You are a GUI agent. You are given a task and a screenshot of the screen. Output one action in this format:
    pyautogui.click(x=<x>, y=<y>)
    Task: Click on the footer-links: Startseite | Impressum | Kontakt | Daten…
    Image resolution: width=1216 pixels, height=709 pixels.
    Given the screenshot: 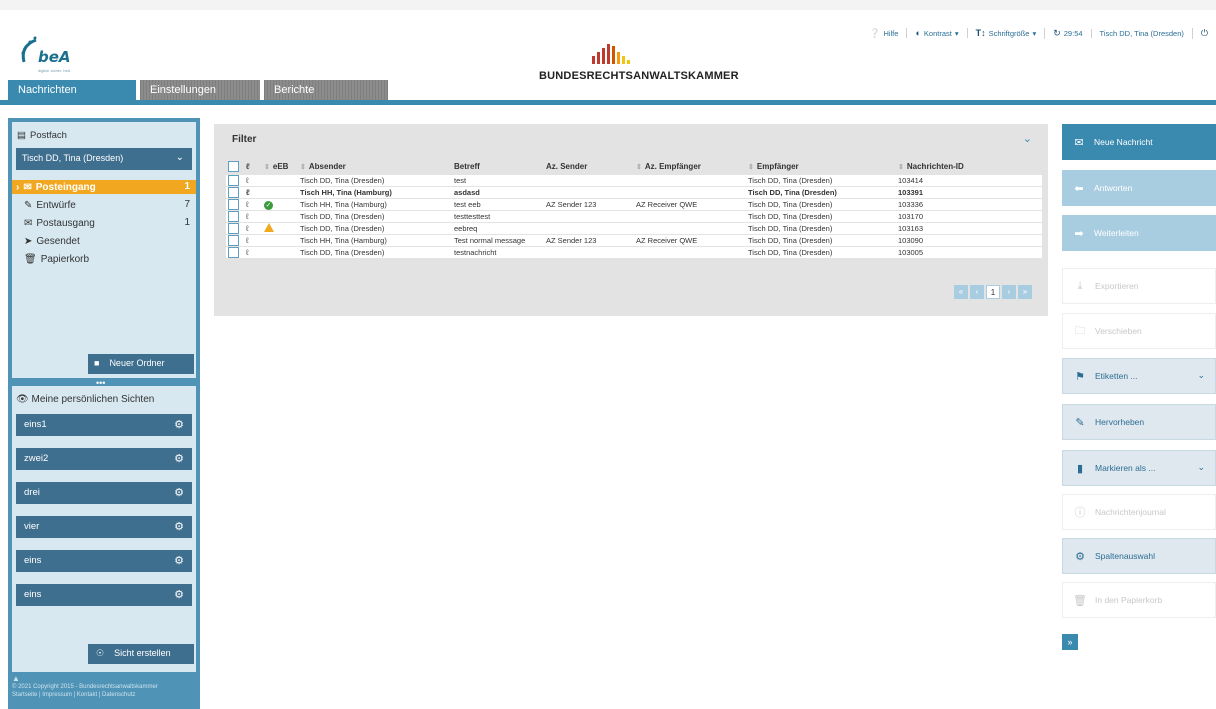 What is the action you would take?
    pyautogui.click(x=104, y=695)
    